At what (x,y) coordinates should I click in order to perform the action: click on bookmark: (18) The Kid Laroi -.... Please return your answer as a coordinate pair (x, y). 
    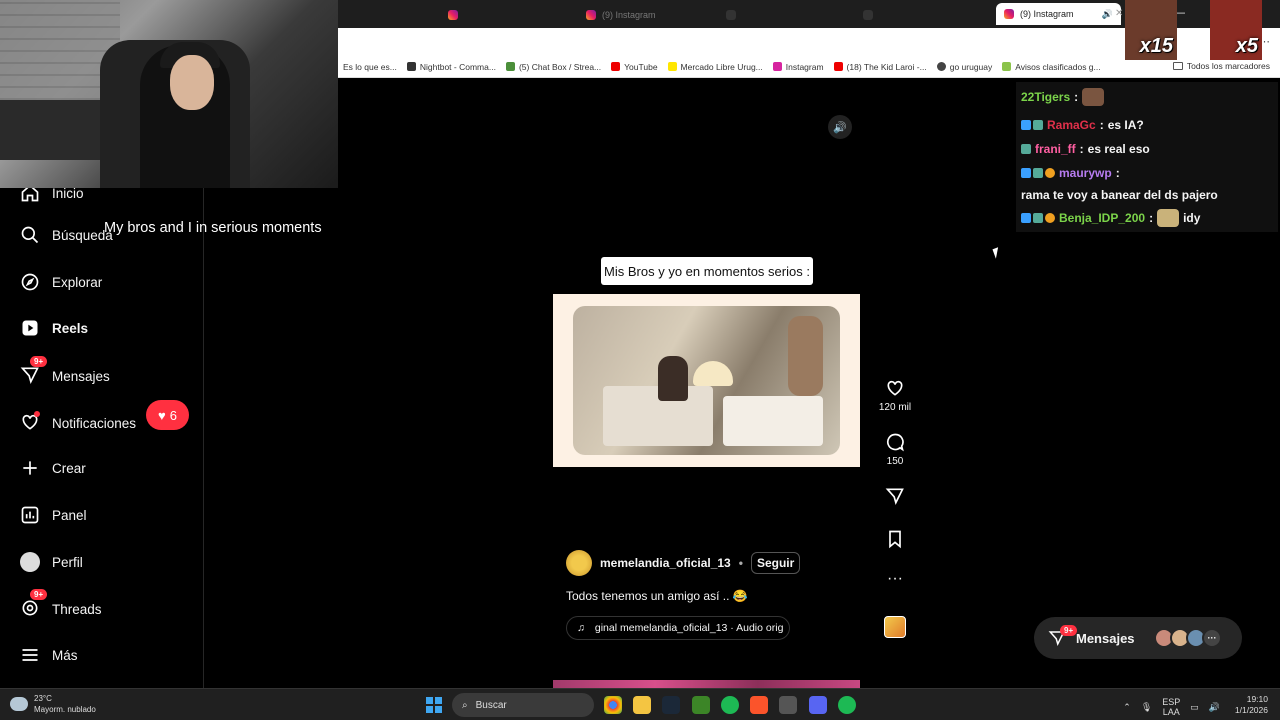
    Looking at the image, I should click on (880, 67).